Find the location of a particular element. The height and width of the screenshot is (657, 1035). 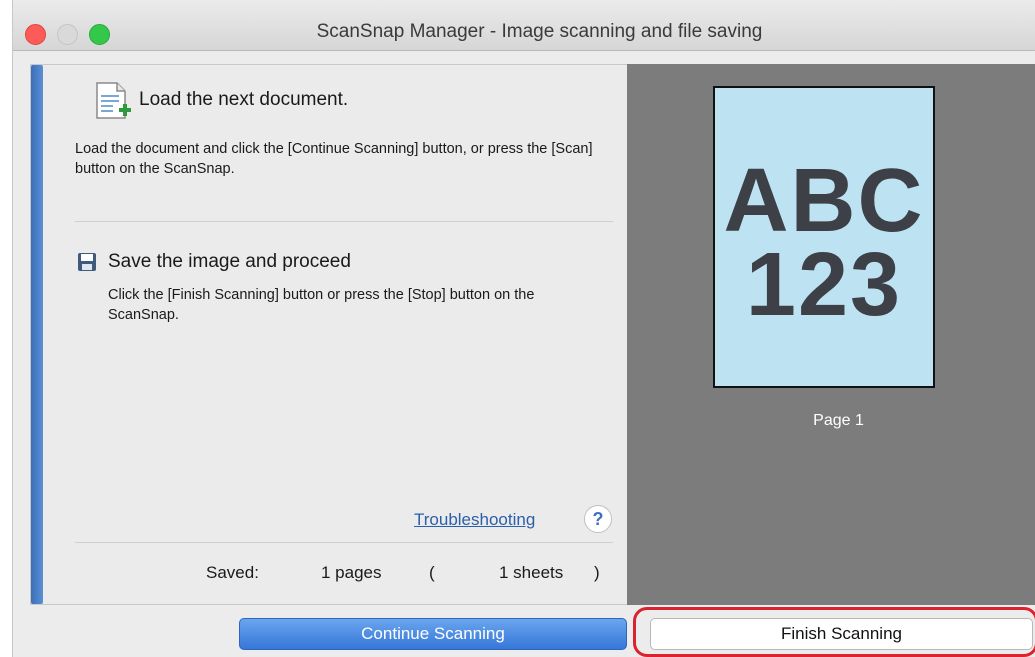

page-thumbnail: ABC 123 is located at coordinates (824, 237).